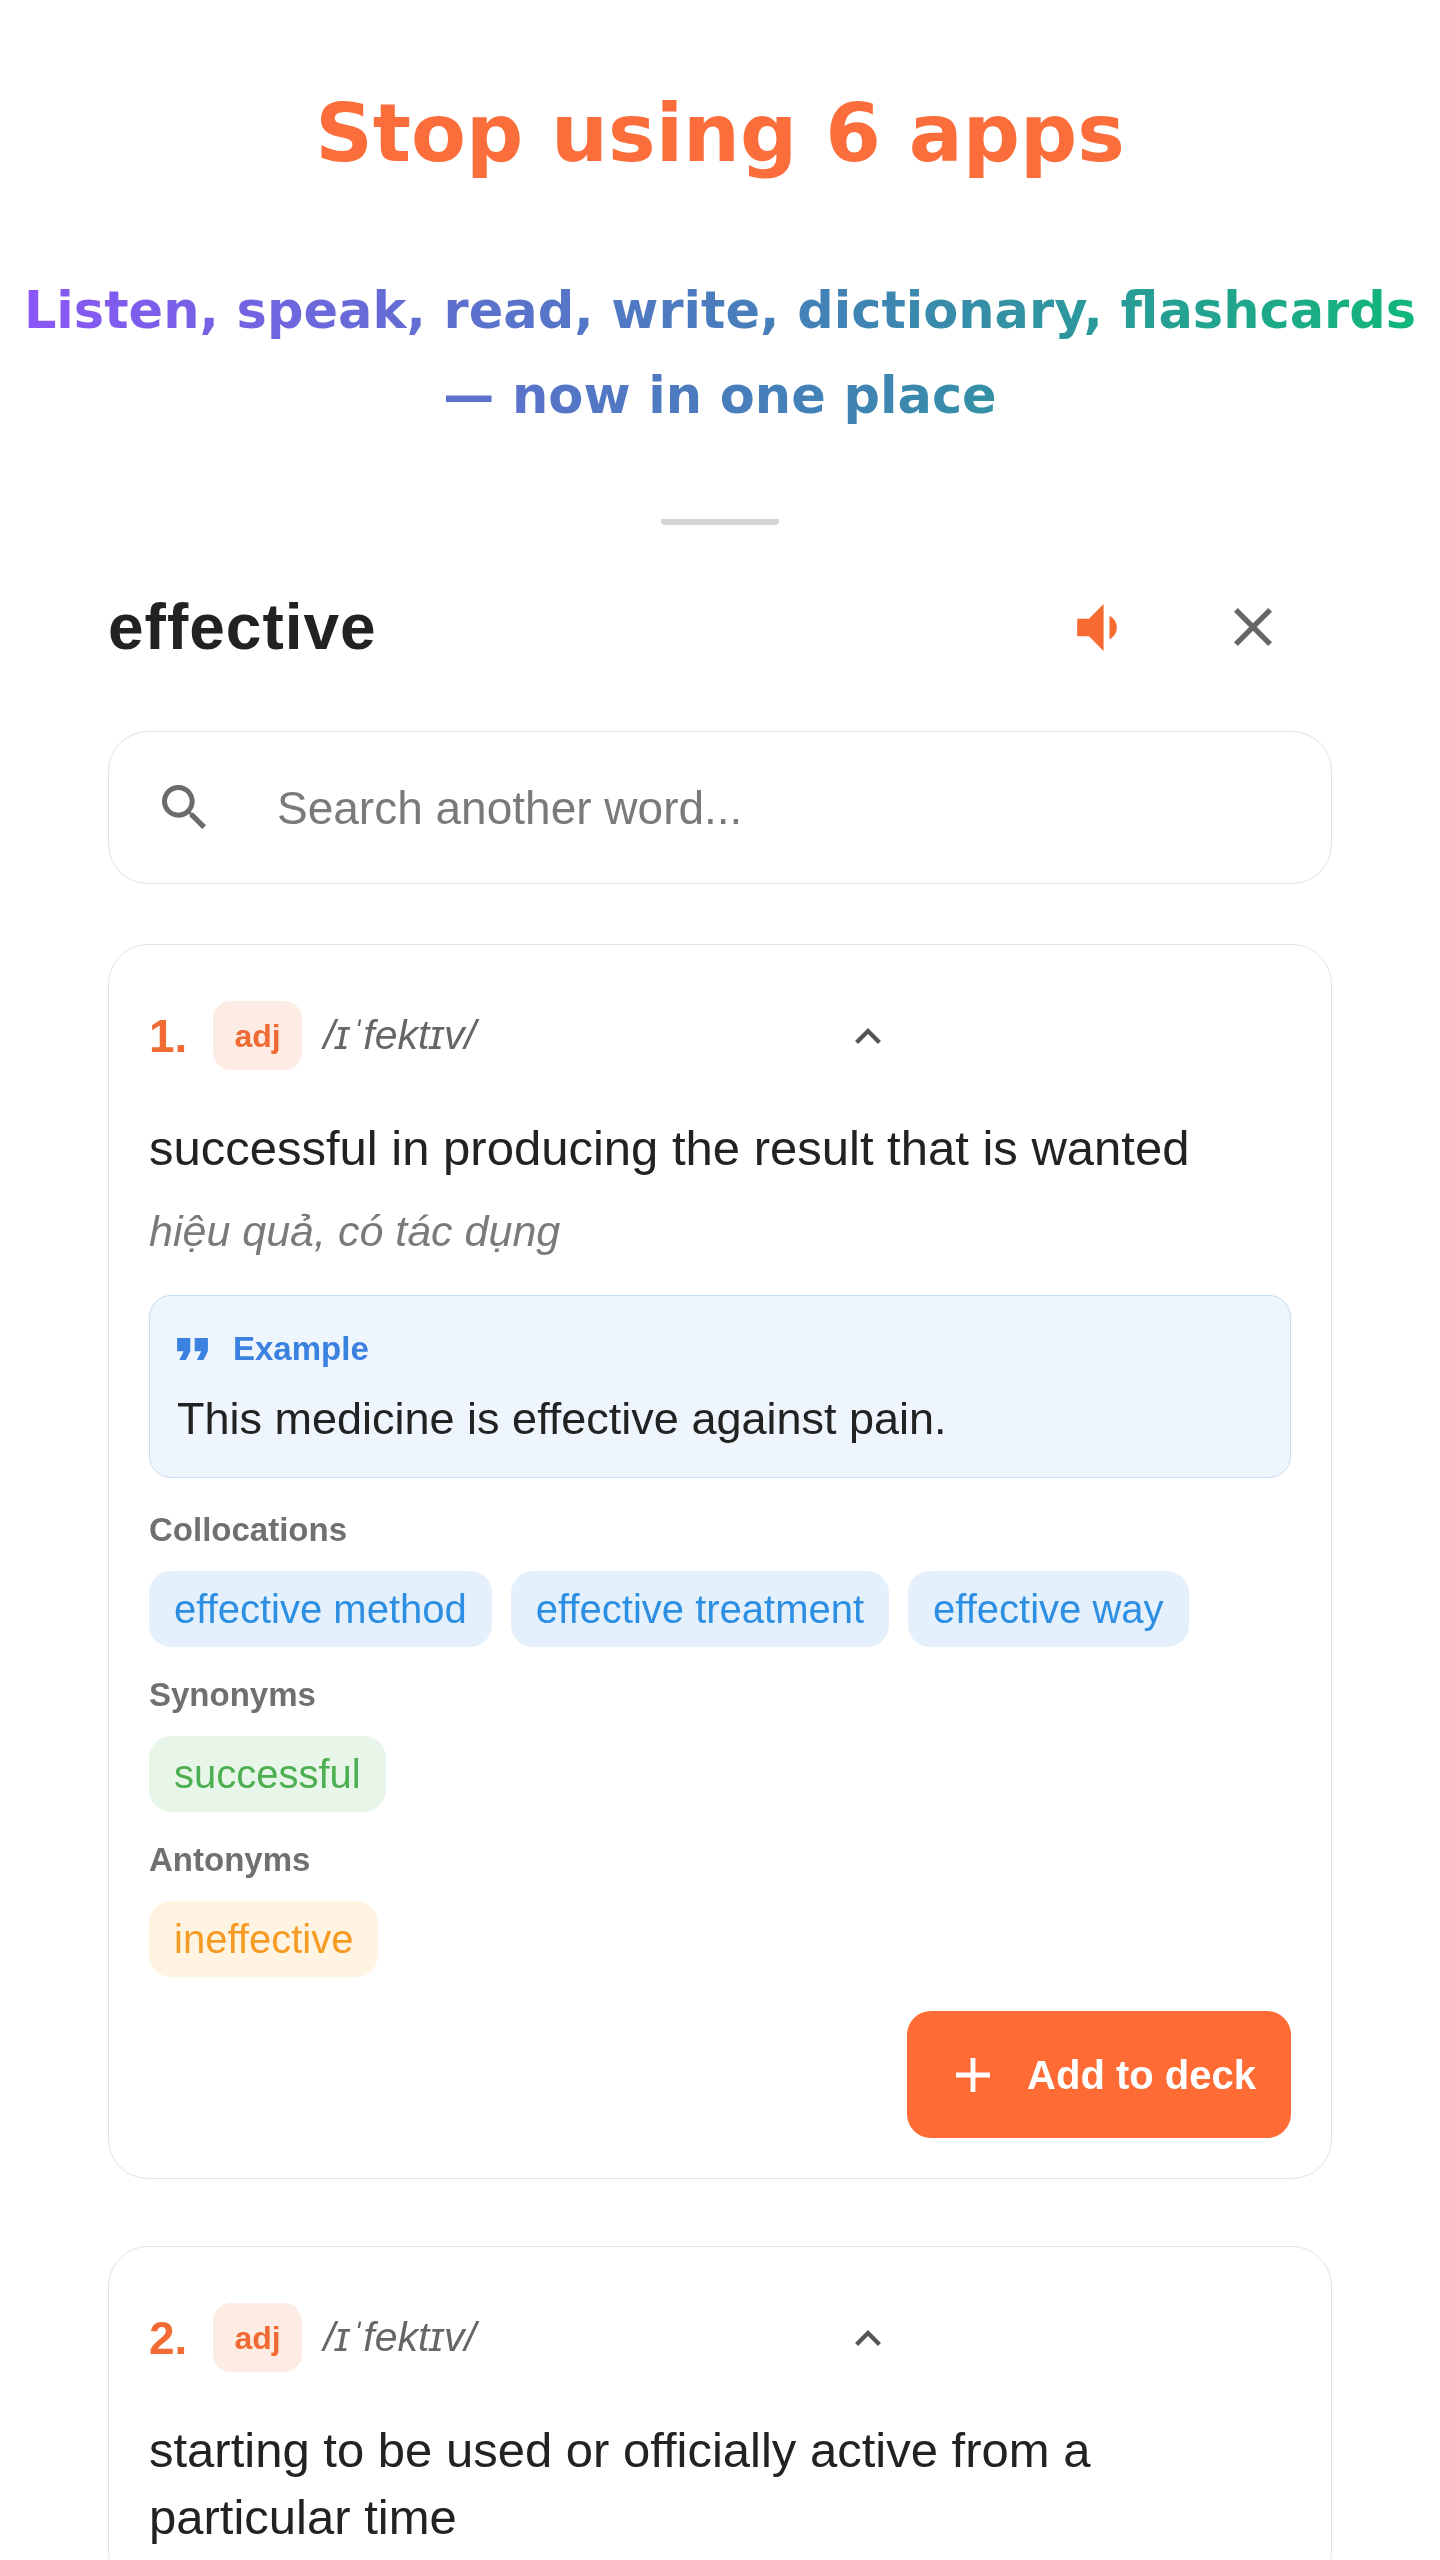 The image size is (1440, 2560). Describe the element at coordinates (264, 1939) in the screenshot. I see `antonym-tag: ineffective` at that location.